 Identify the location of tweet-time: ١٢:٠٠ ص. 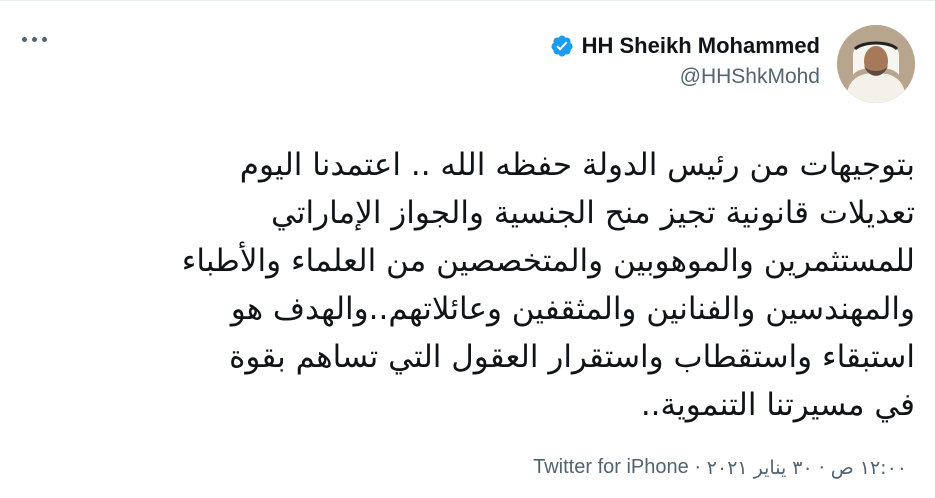
(869, 468).